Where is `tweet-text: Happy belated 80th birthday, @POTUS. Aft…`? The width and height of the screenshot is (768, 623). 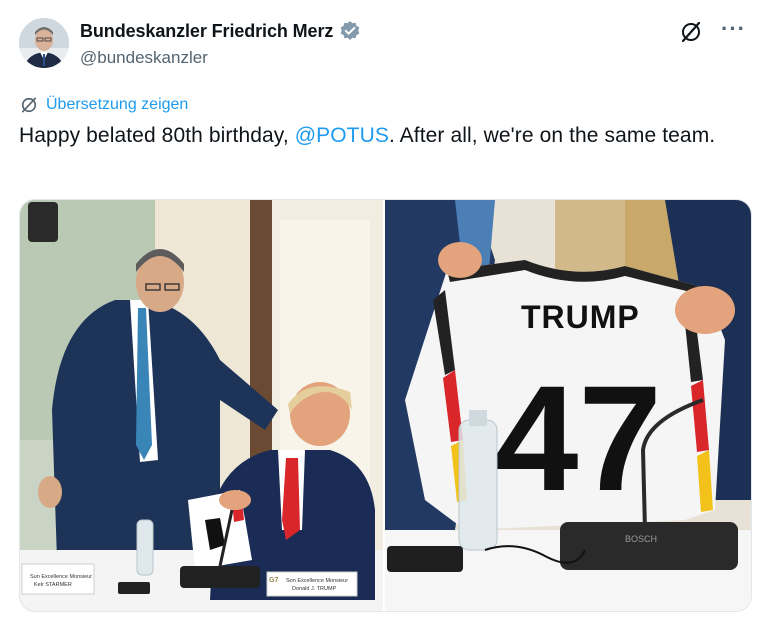 tweet-text: Happy belated 80th birthday, @POTUS. Aft… is located at coordinates (369, 135).